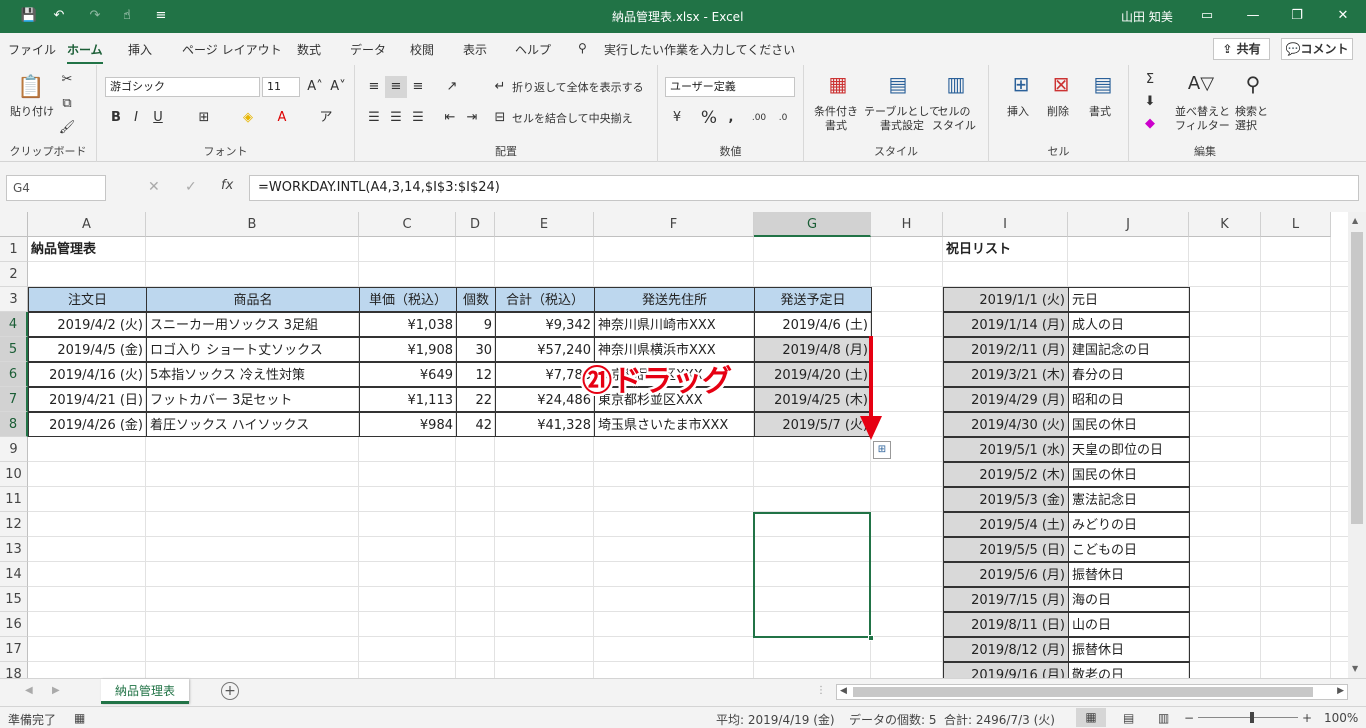 The height and width of the screenshot is (728, 1366). Describe the element at coordinates (127, 16) in the screenshot. I see `touch-mode-icon: ☝` at that location.